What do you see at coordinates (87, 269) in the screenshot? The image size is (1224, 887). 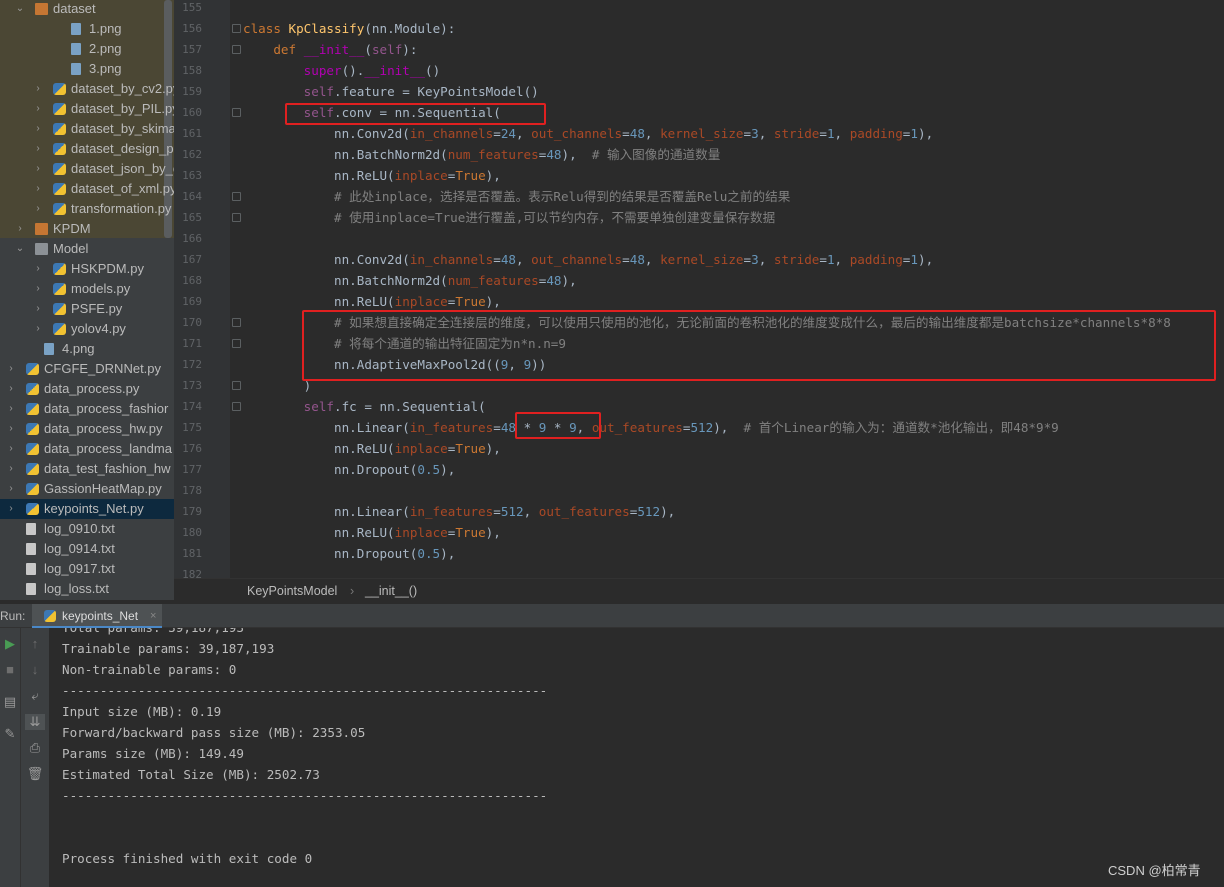 I see `tree-item: › HSKPDM.py` at bounding box center [87, 269].